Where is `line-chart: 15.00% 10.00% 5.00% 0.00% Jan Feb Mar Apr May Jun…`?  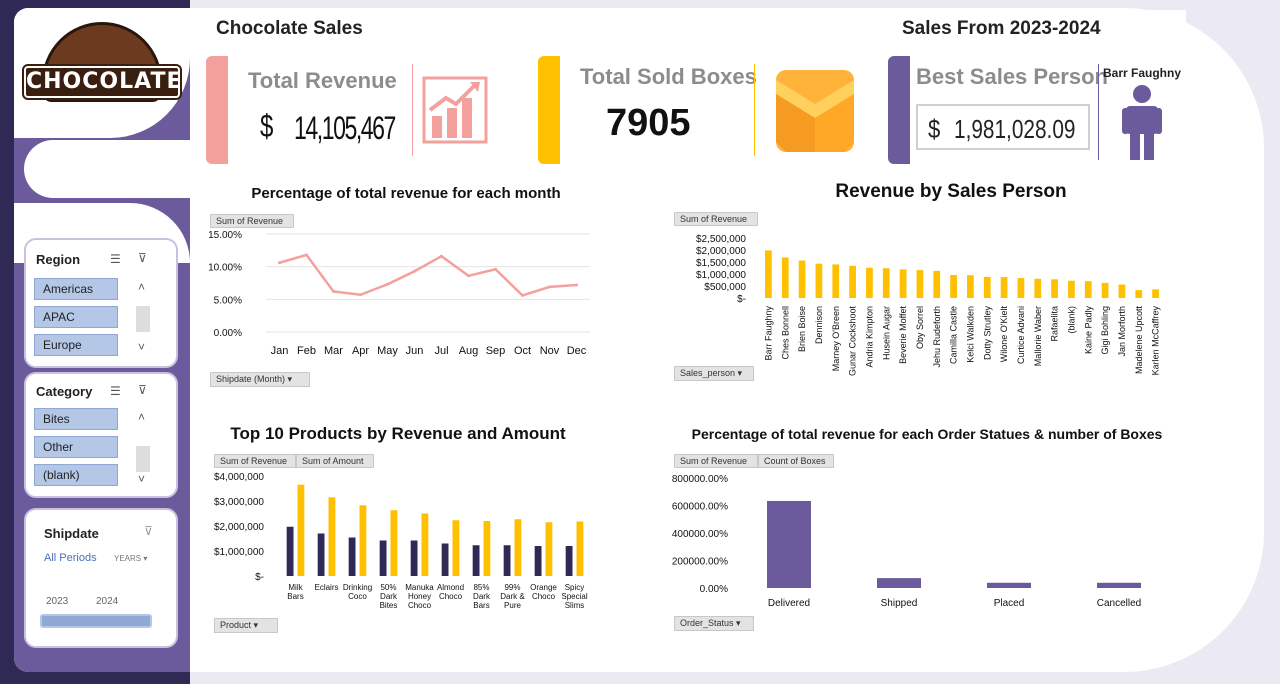 line-chart: 15.00% 10.00% 5.00% 0.00% Jan Feb Mar Apr May Jun… is located at coordinates (399, 293).